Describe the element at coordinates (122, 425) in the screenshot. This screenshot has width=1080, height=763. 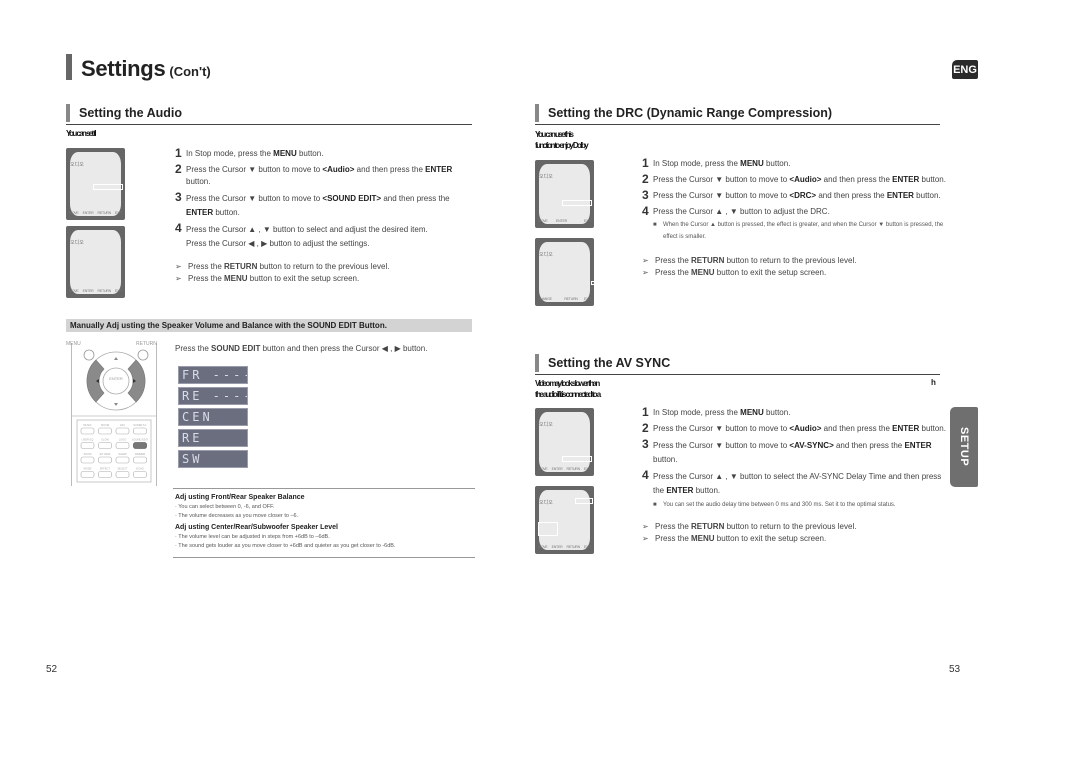
I see `remote-button-label: ASC` at that location.